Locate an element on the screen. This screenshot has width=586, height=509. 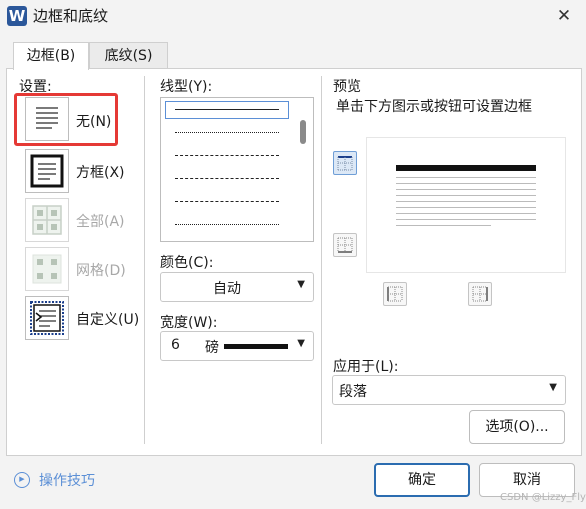
wps-writer-icon: W is located at coordinates (17, 16).